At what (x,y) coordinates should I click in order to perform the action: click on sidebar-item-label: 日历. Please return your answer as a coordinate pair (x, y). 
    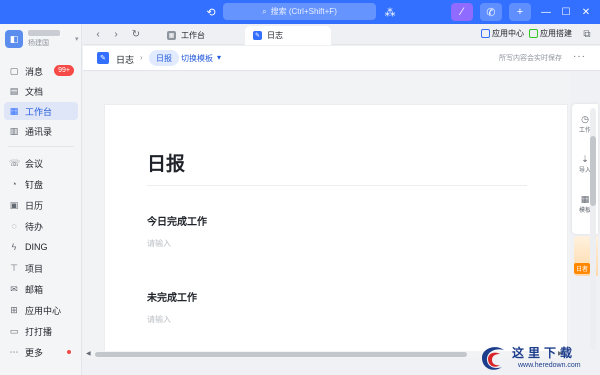
    Looking at the image, I should click on (34, 205).